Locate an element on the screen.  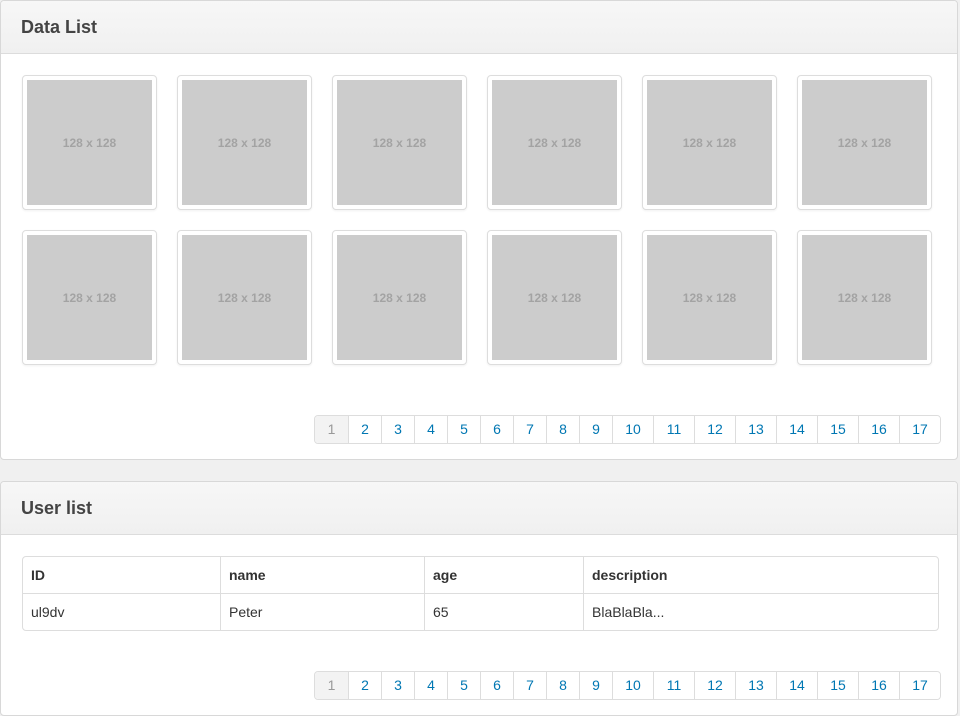
table-header-row: ID name age description is located at coordinates (480, 575).